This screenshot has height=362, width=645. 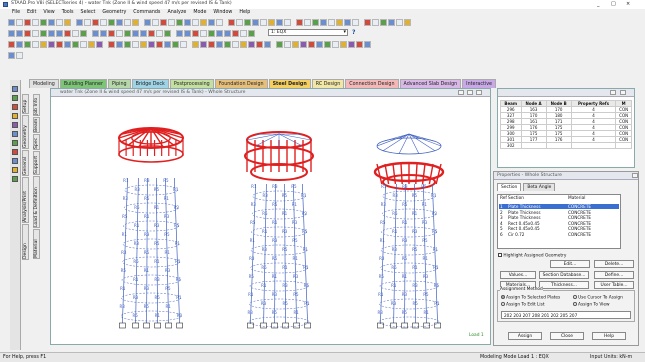 I want to click on menu-item-commands: Commands, so click(x=146, y=12).